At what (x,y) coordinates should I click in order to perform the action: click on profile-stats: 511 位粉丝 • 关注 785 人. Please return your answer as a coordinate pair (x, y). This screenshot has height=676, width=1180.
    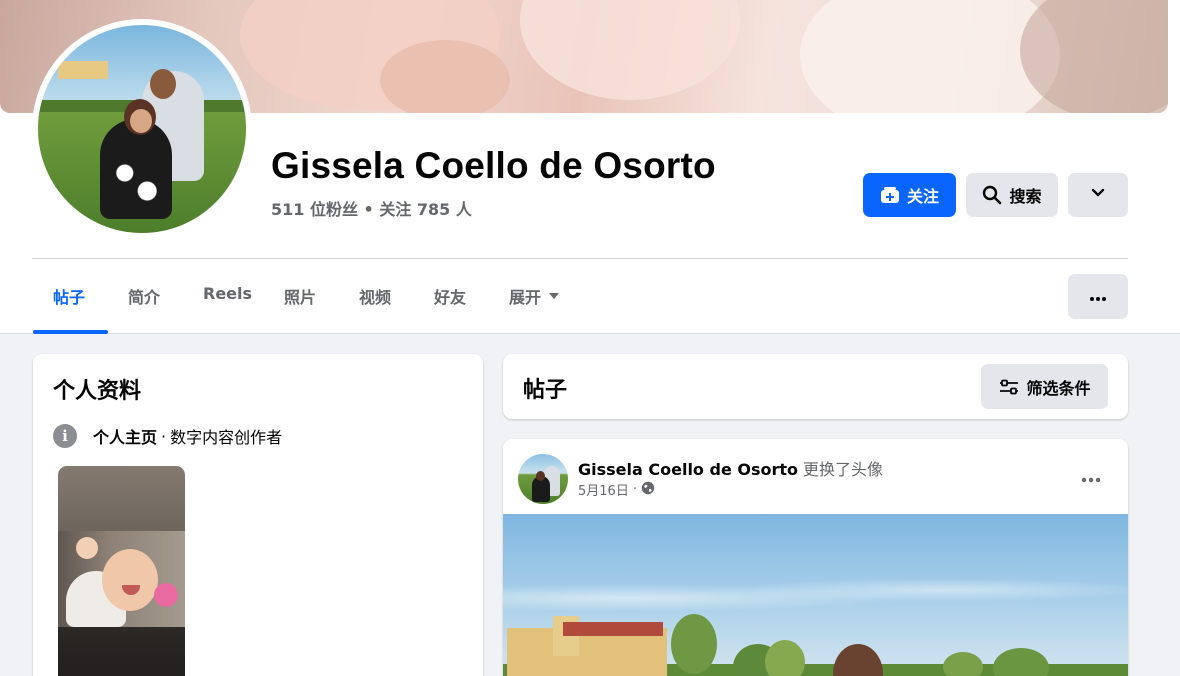
    Looking at the image, I should click on (371, 208).